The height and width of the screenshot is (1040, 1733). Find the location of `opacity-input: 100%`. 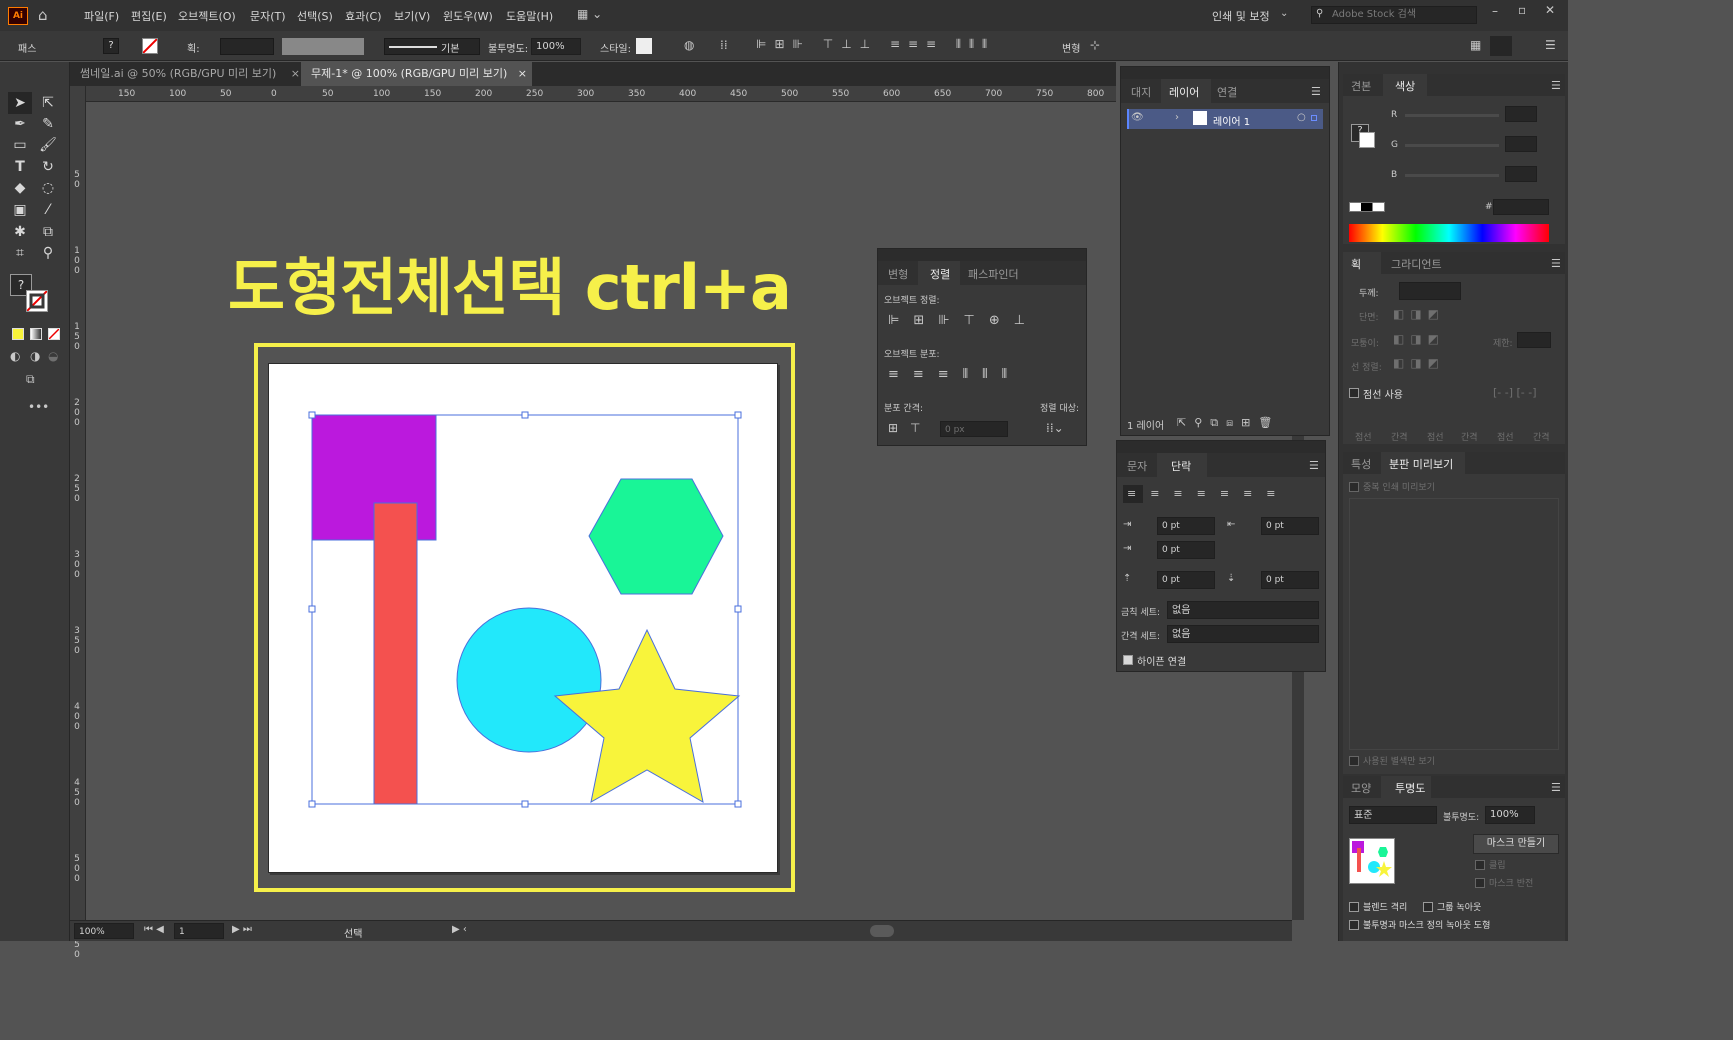

opacity-input: 100% is located at coordinates (556, 46).